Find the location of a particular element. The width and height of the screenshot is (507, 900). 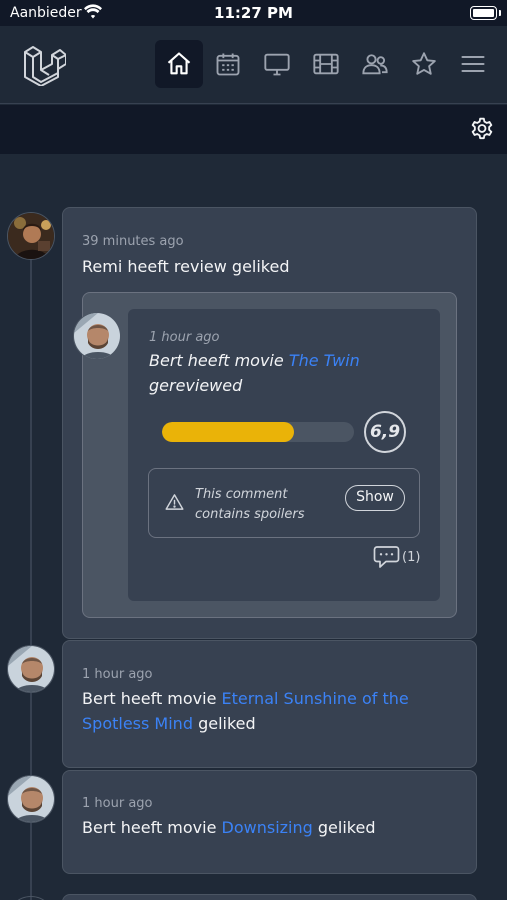

nav-menu is located at coordinates (473, 64).